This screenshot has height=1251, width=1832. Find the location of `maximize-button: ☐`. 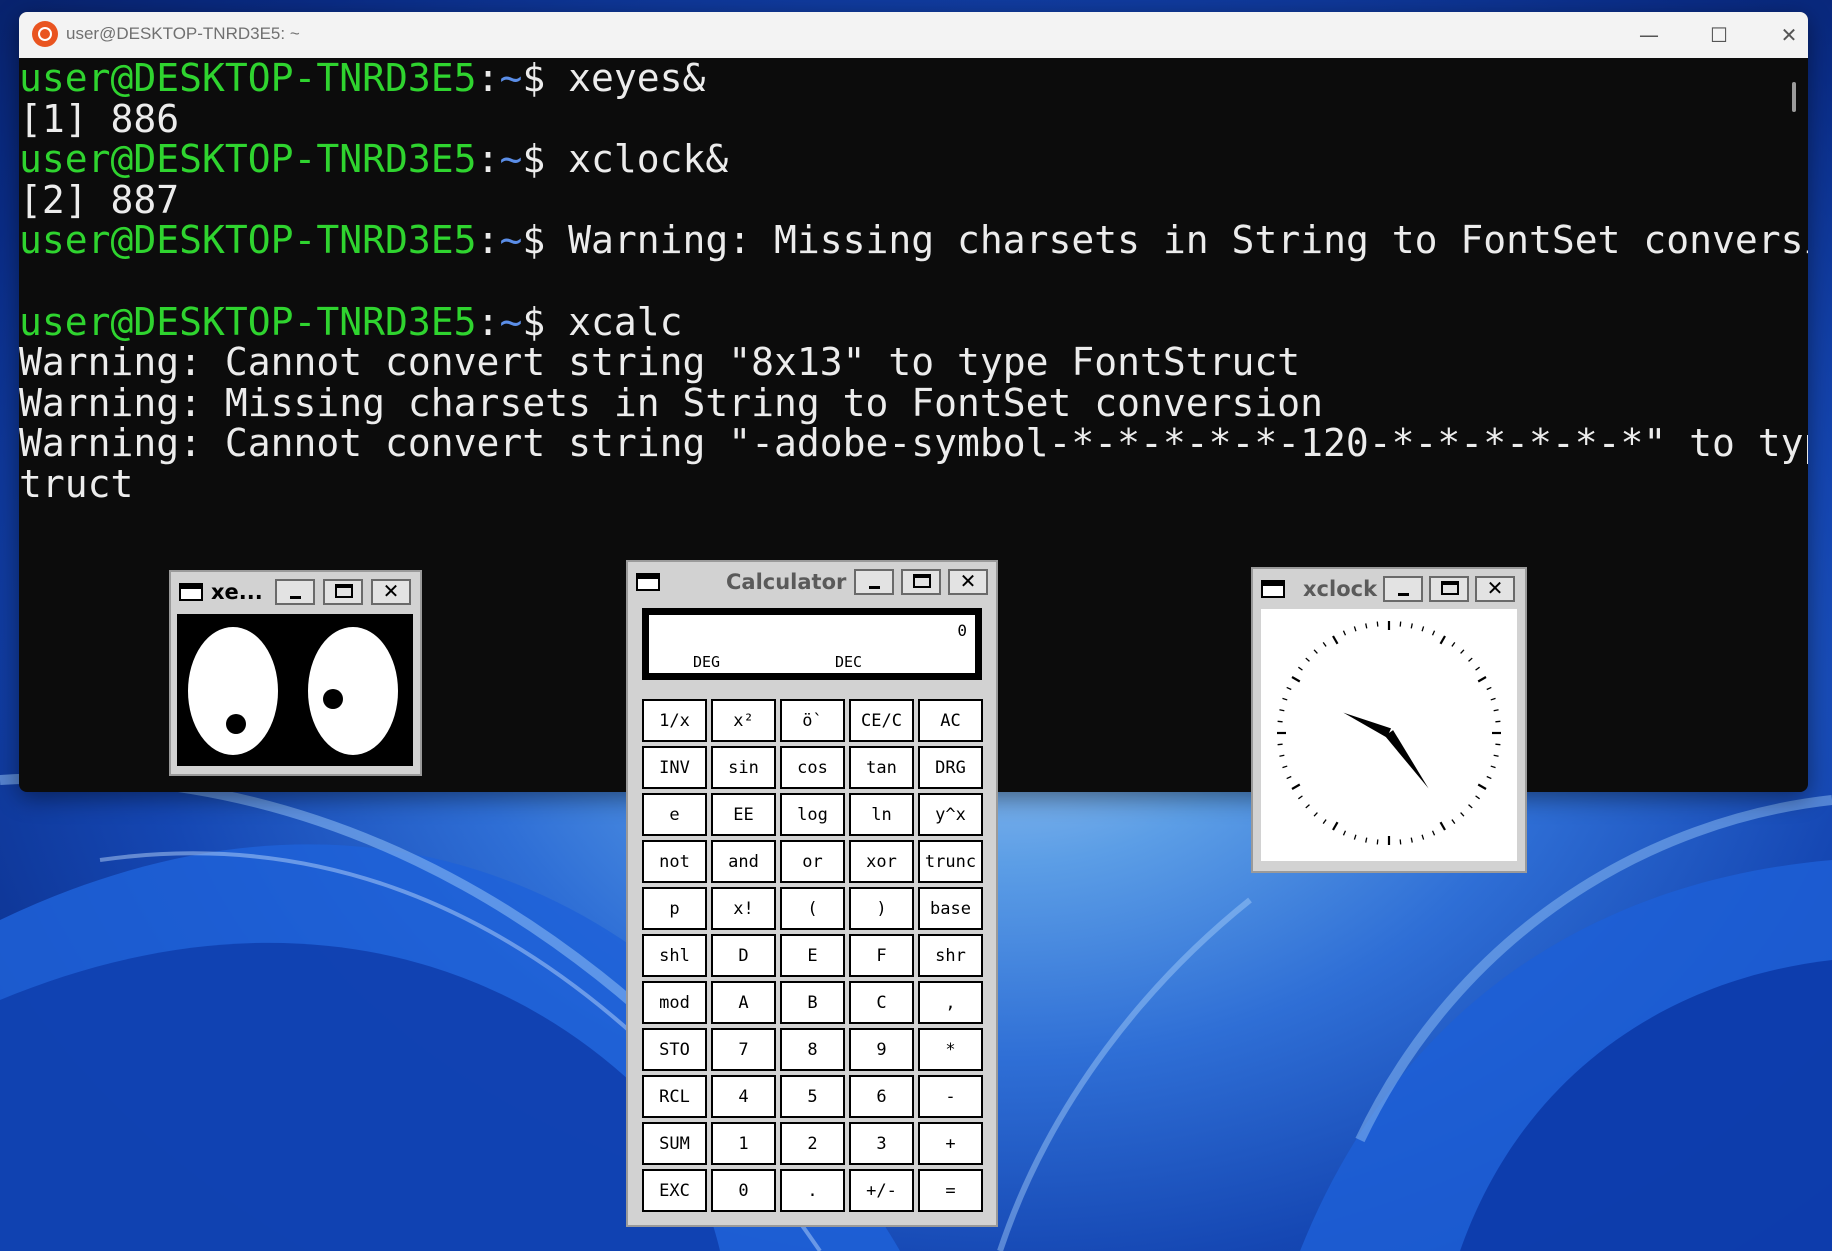

maximize-button: ☐ is located at coordinates (1719, 35).